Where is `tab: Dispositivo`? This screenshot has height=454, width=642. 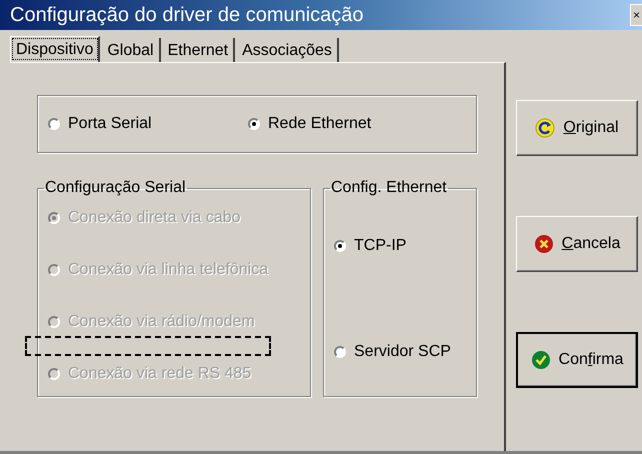
tab: Dispositivo is located at coordinates (55, 49).